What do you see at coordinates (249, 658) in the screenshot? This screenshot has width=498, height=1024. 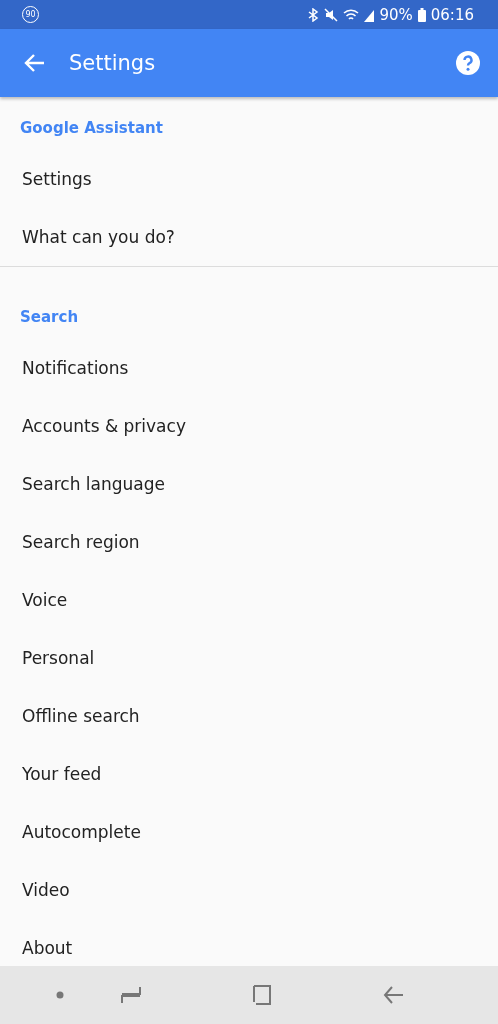 I see `settings-item: Personal` at bounding box center [249, 658].